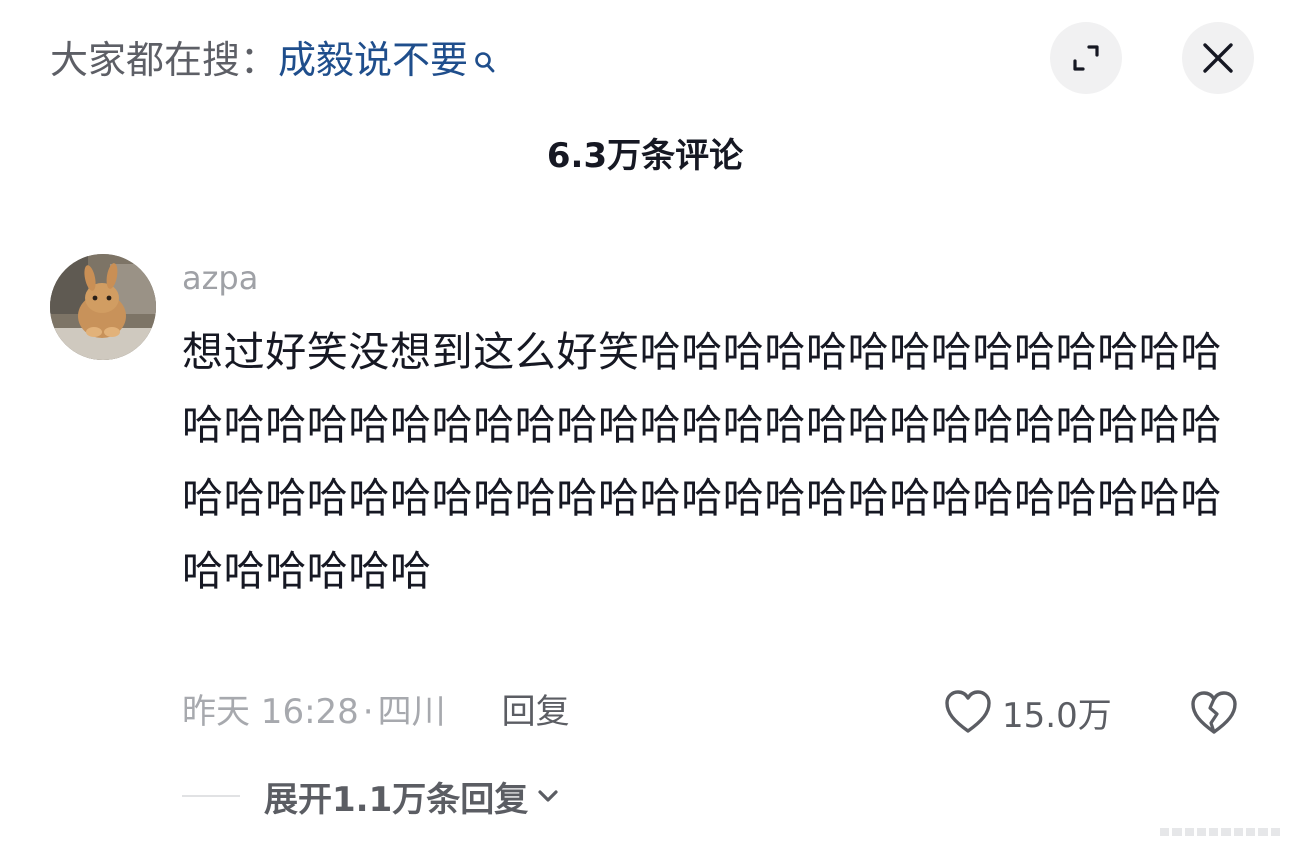 The image size is (1290, 864). Describe the element at coordinates (376, 712) in the screenshot. I see `comment-meta: 昨天 16:28 · 四川 回复` at that location.